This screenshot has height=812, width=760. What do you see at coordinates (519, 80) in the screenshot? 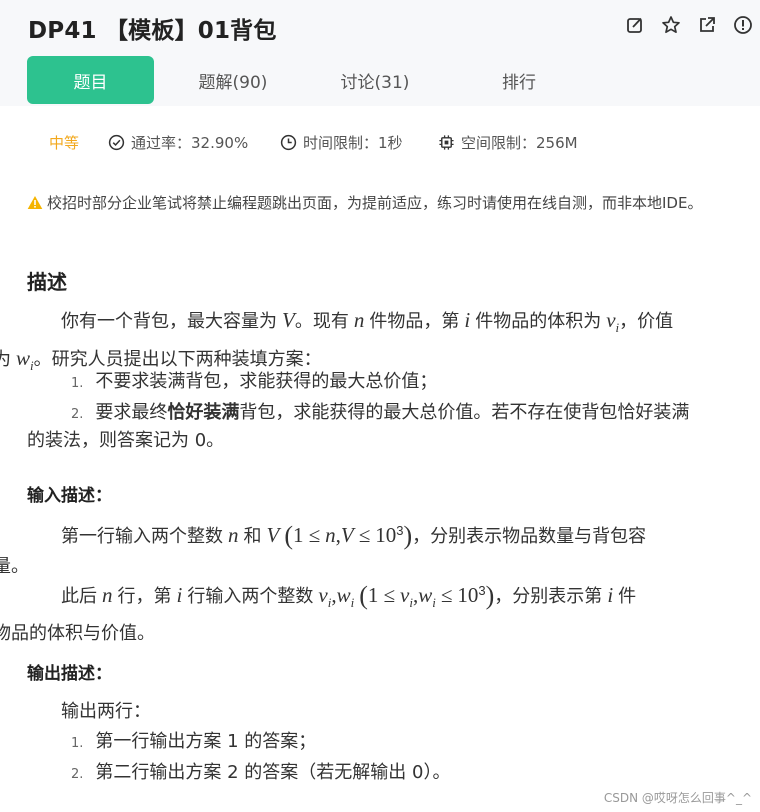
I see `tab-ranking: 排行` at bounding box center [519, 80].